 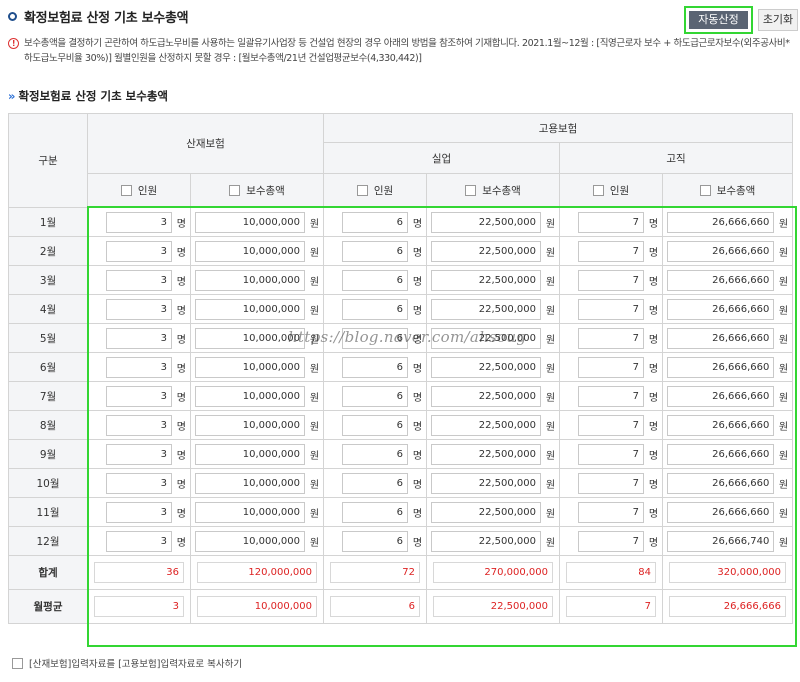 What do you see at coordinates (778, 20) in the screenshot?
I see `reset-button: 초기화` at bounding box center [778, 20].